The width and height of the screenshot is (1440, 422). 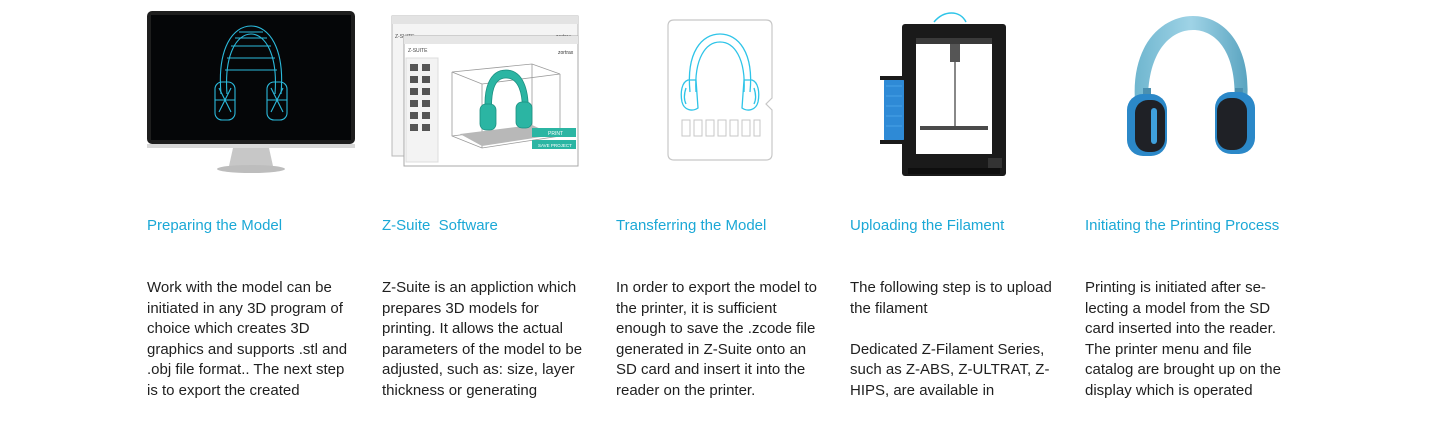 What do you see at coordinates (497, 226) in the screenshot?
I see `step-title: Z-Suite Software` at bounding box center [497, 226].